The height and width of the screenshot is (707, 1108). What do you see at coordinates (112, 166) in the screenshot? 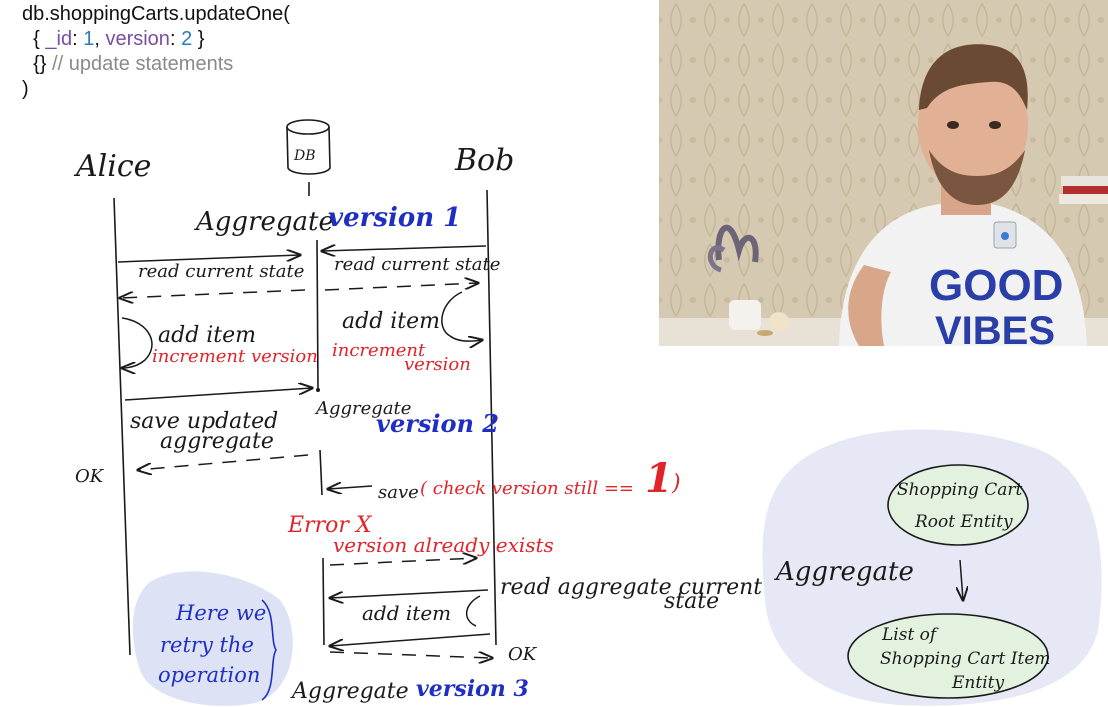
I see `actor-alice: Alice` at bounding box center [112, 166].